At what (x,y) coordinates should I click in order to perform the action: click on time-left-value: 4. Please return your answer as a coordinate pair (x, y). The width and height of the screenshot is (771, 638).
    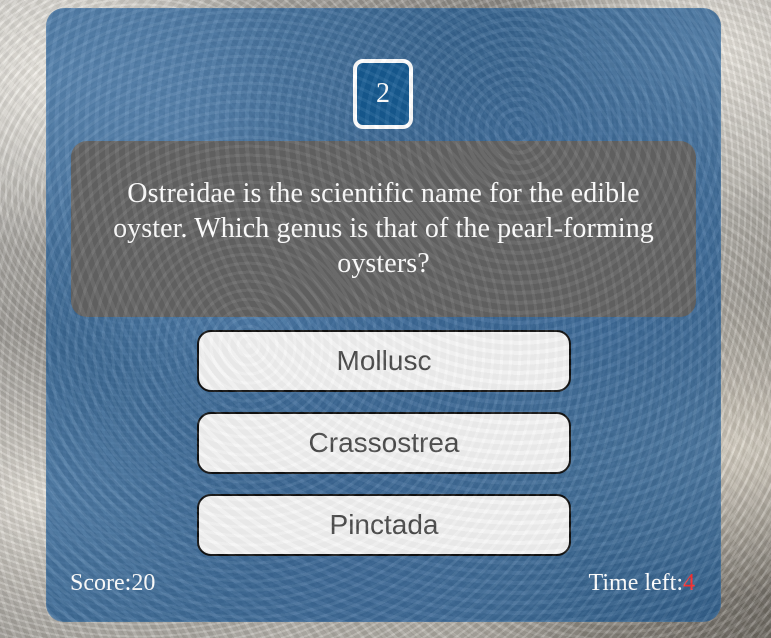
    Looking at the image, I should click on (689, 583).